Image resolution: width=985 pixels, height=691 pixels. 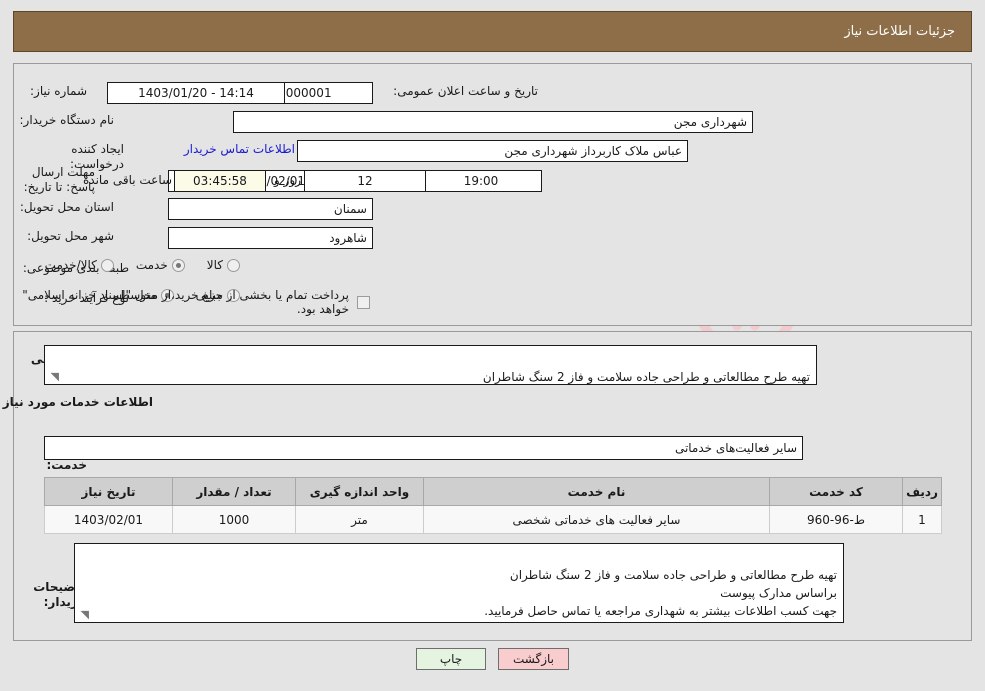 What do you see at coordinates (922, 519) in the screenshot?
I see `table-cell-0: 1` at bounding box center [922, 519].